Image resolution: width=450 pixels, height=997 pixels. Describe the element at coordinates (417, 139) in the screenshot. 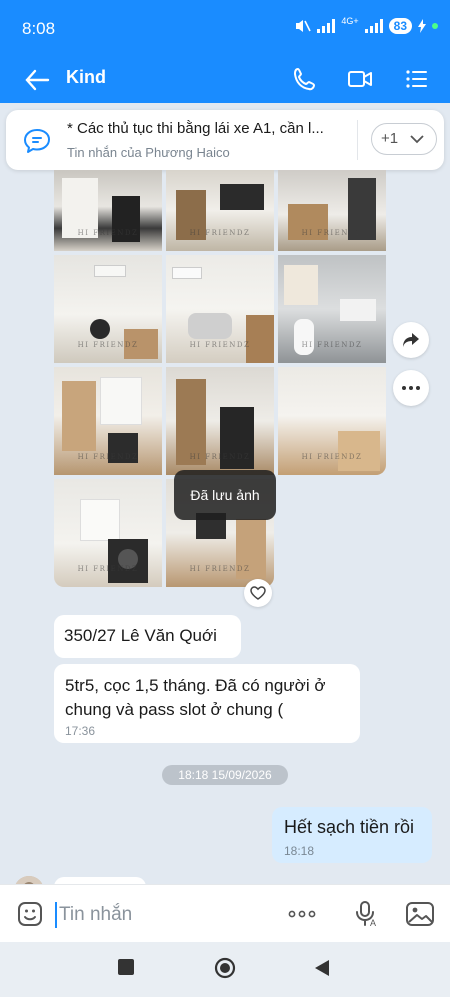

I see `chevron-down-icon` at that location.